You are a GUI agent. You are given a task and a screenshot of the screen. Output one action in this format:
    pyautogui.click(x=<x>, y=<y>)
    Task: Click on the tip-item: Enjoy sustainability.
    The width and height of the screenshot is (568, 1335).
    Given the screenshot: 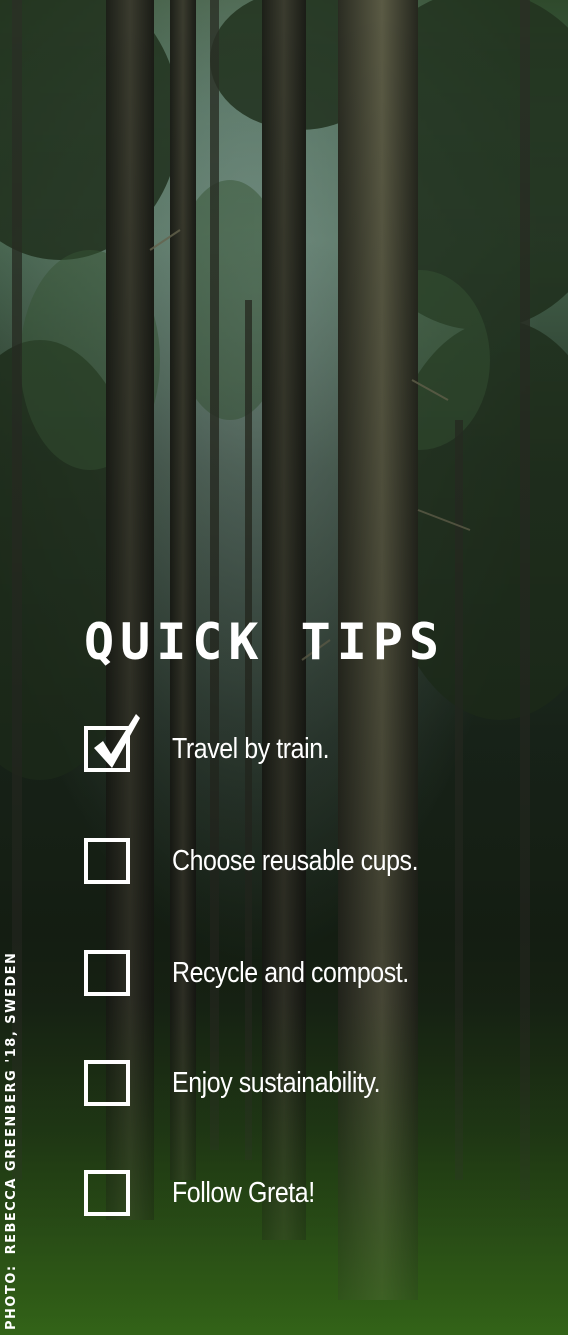 What is the action you would take?
    pyautogui.click(x=304, y=1083)
    